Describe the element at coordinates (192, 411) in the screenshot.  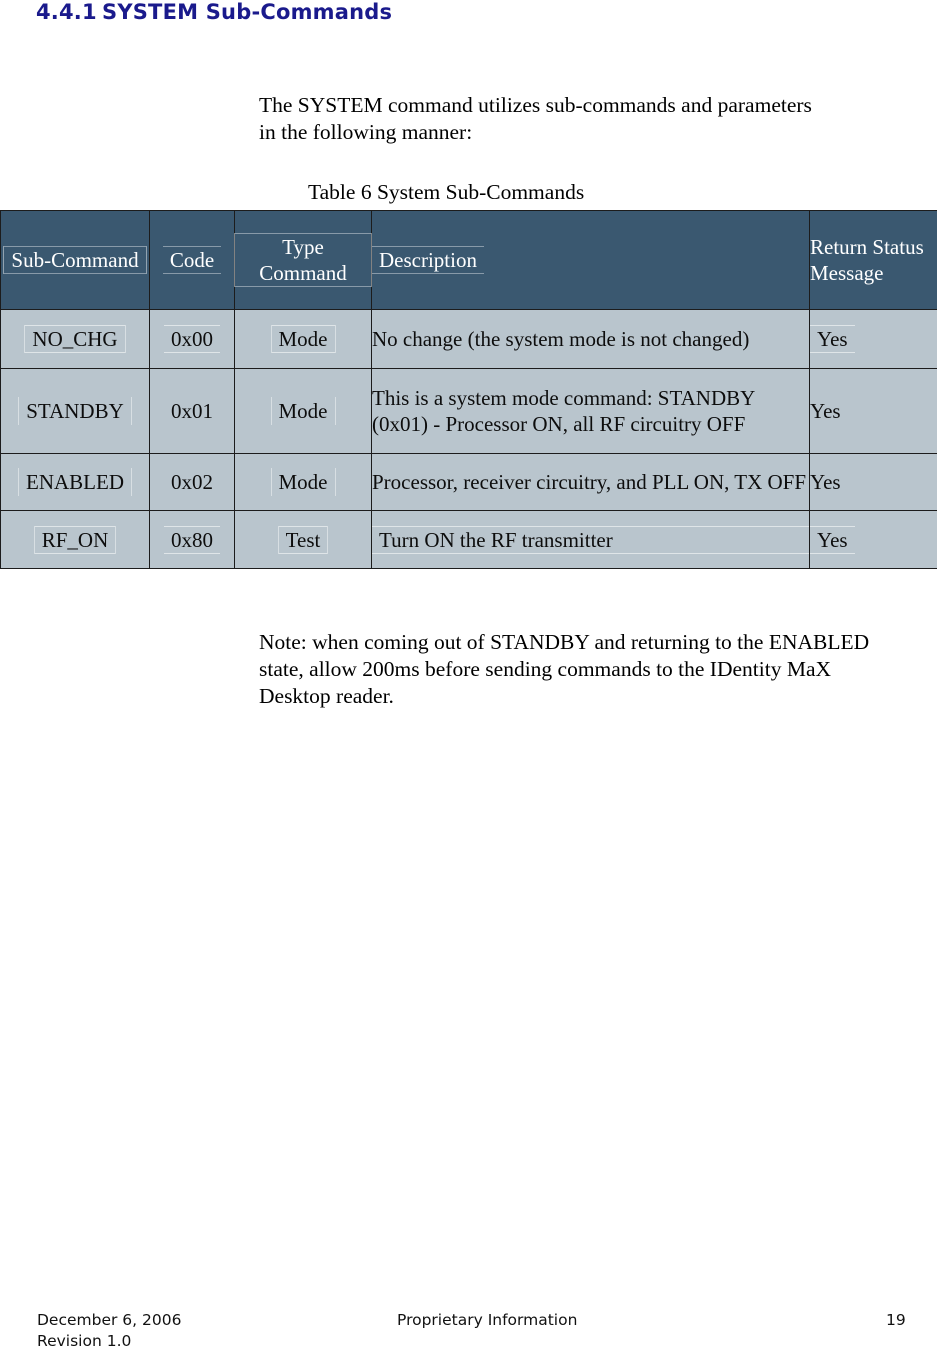
I see `cell-code: 0x01` at that location.